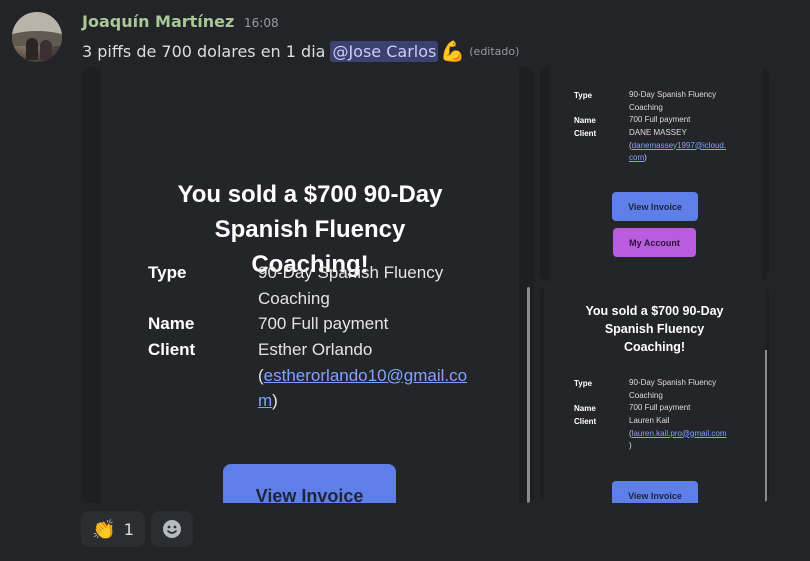 The height and width of the screenshot is (561, 810). What do you see at coordinates (658, 132) in the screenshot?
I see `client-name: DANE MASSEY` at bounding box center [658, 132].